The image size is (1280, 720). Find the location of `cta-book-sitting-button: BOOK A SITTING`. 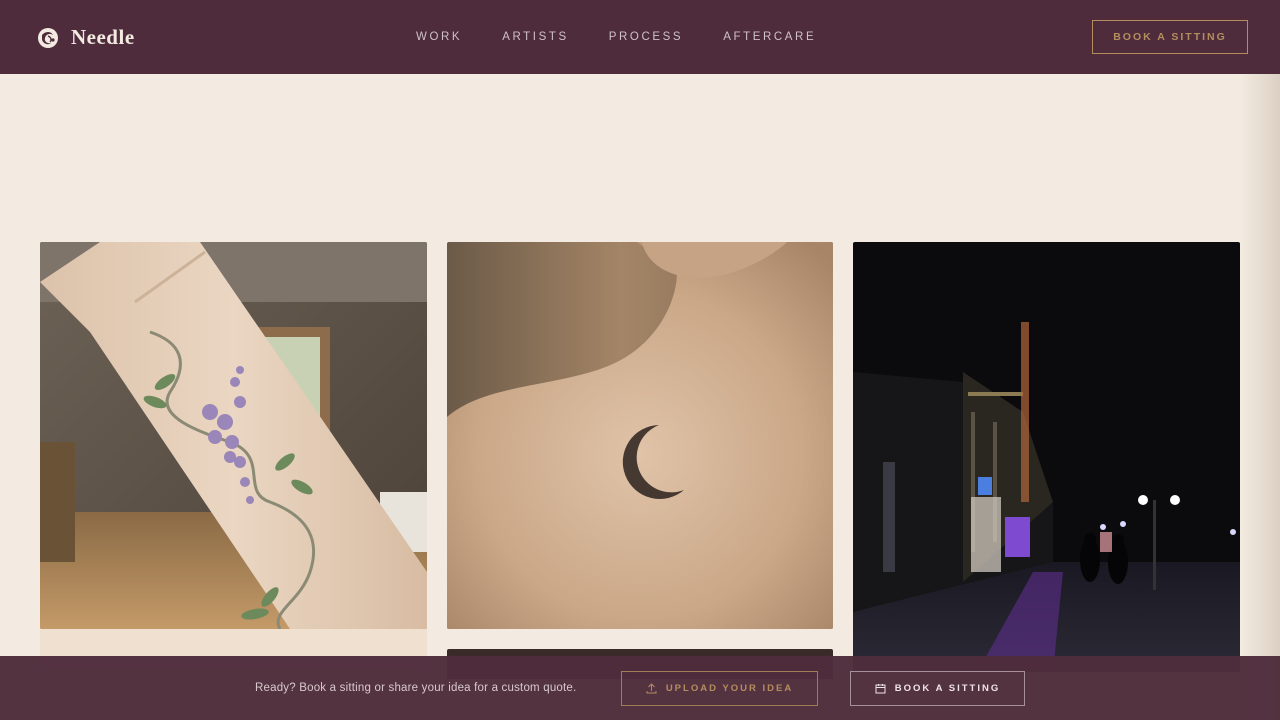

cta-book-sitting-button: BOOK A SITTING is located at coordinates (937, 688).